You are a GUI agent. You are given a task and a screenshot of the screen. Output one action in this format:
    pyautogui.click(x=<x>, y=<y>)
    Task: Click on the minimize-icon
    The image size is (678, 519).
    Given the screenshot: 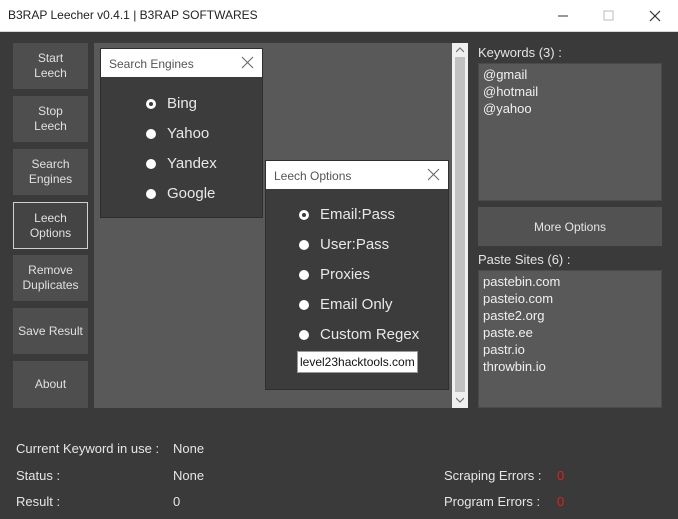 What is the action you would take?
    pyautogui.click(x=563, y=16)
    